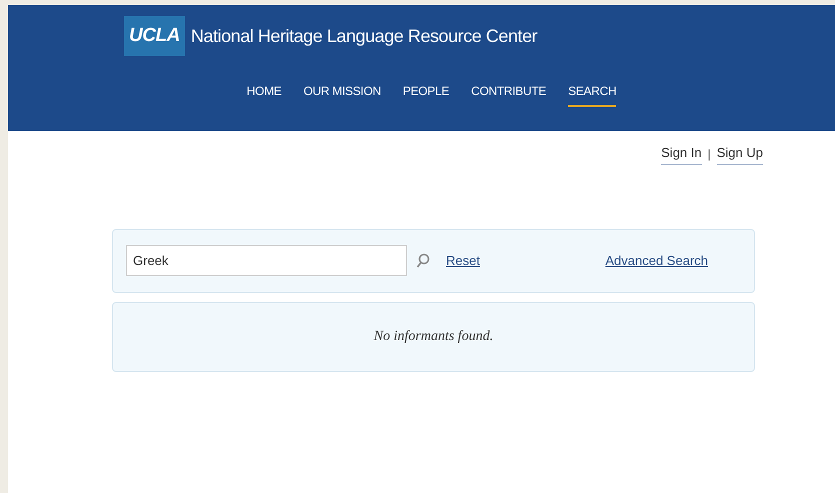 This screenshot has height=493, width=835. I want to click on search-field: Greek, so click(266, 260).